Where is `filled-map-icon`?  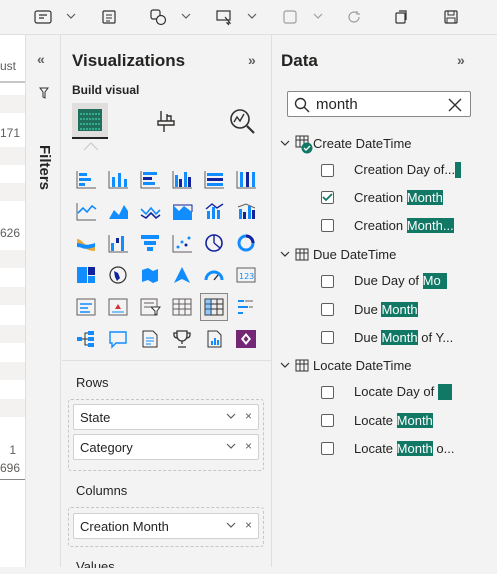 filled-map-icon is located at coordinates (150, 275).